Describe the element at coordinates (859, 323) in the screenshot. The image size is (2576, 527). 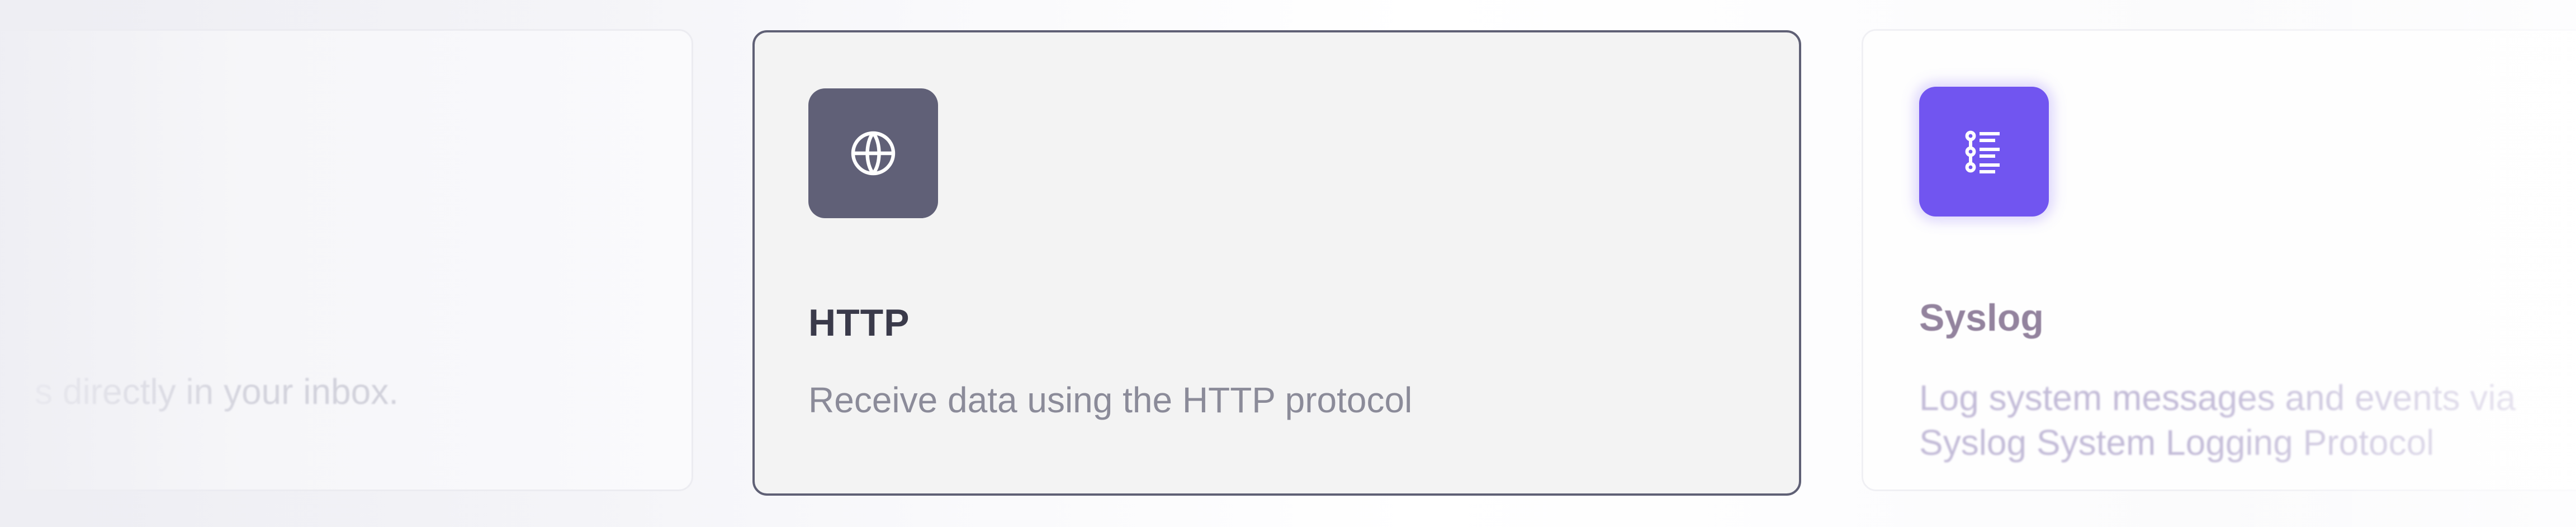
I see `card-title: HTTP` at that location.